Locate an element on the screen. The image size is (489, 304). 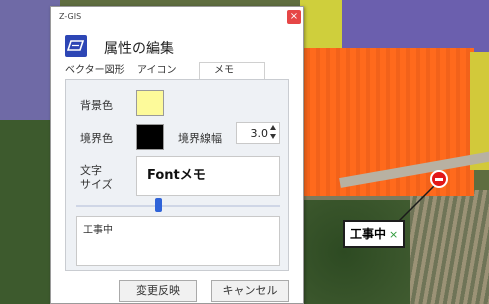
font-size-slider-thumb is located at coordinates (158, 205).